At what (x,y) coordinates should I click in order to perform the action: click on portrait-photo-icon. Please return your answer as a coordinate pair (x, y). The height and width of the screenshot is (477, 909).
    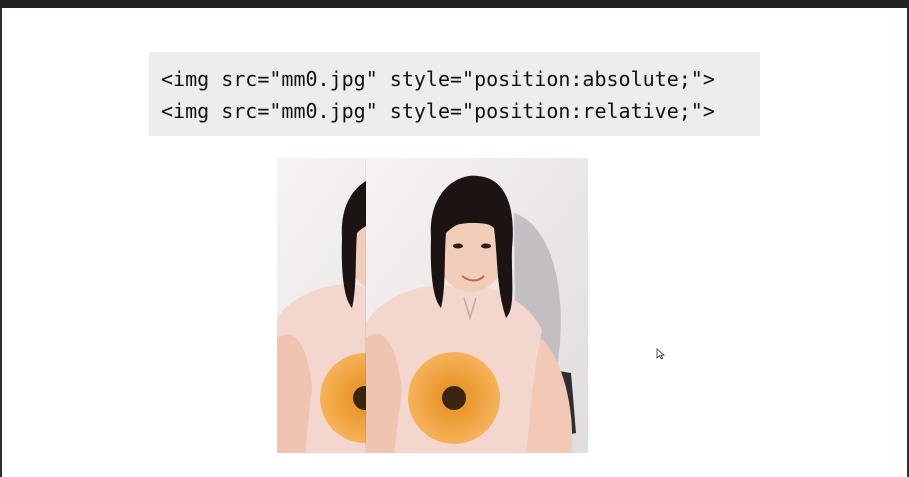
    Looking at the image, I should click on (321, 305).